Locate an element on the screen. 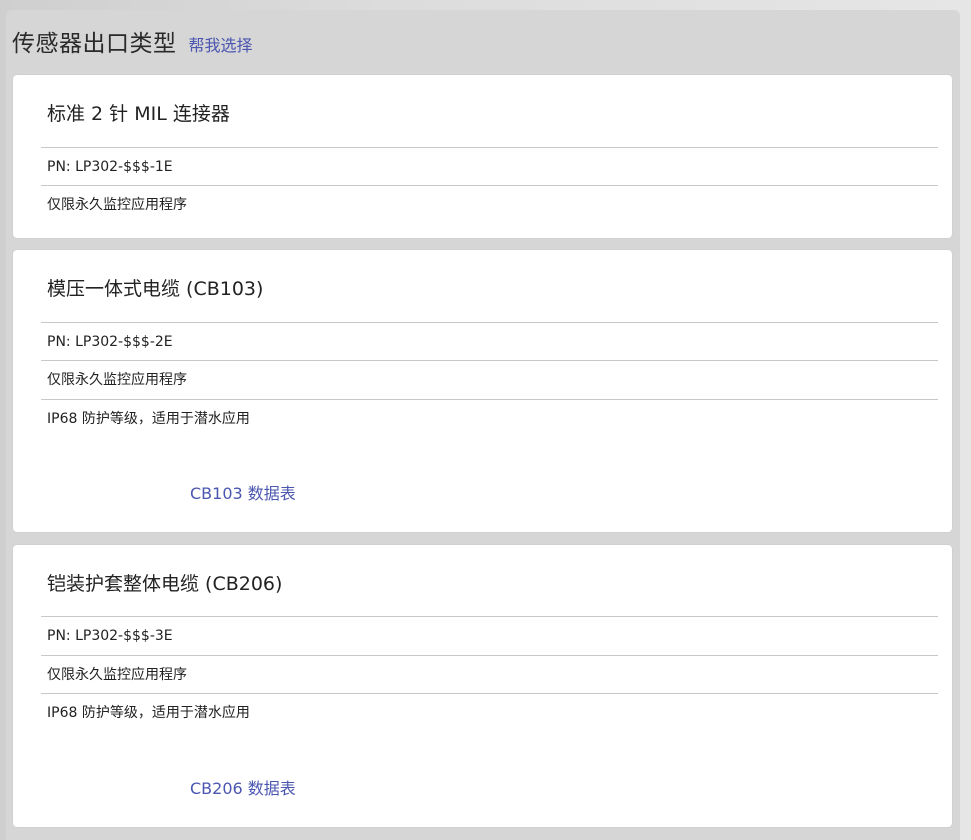 The image size is (971, 840). part-number: PN: LP302-$$$-1E is located at coordinates (489, 166).